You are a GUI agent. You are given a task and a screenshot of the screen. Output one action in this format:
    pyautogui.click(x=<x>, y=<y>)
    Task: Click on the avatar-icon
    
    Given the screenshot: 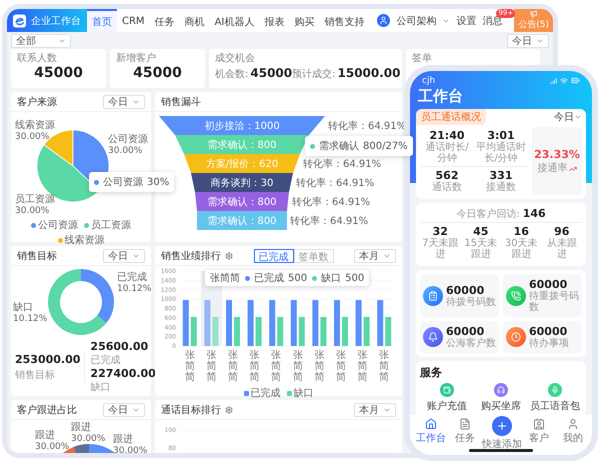 What is the action you would take?
    pyautogui.click(x=383, y=20)
    